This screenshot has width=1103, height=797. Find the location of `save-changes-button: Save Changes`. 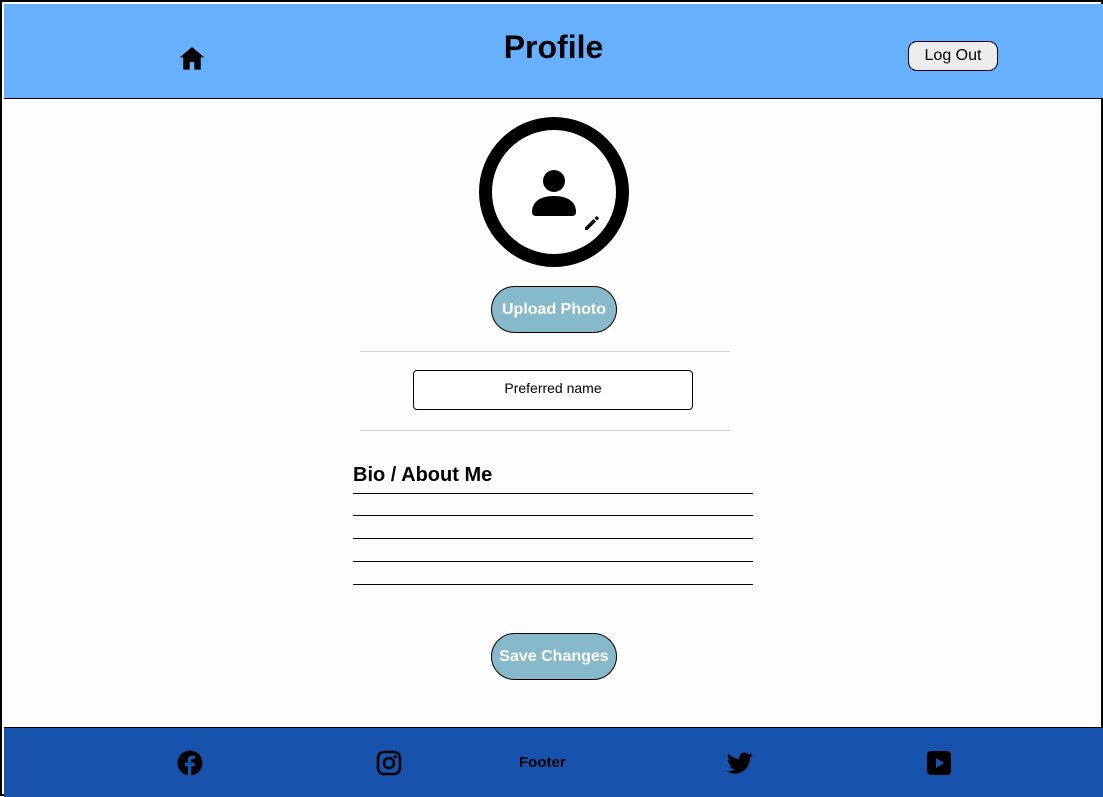

save-changes-button: Save Changes is located at coordinates (554, 656).